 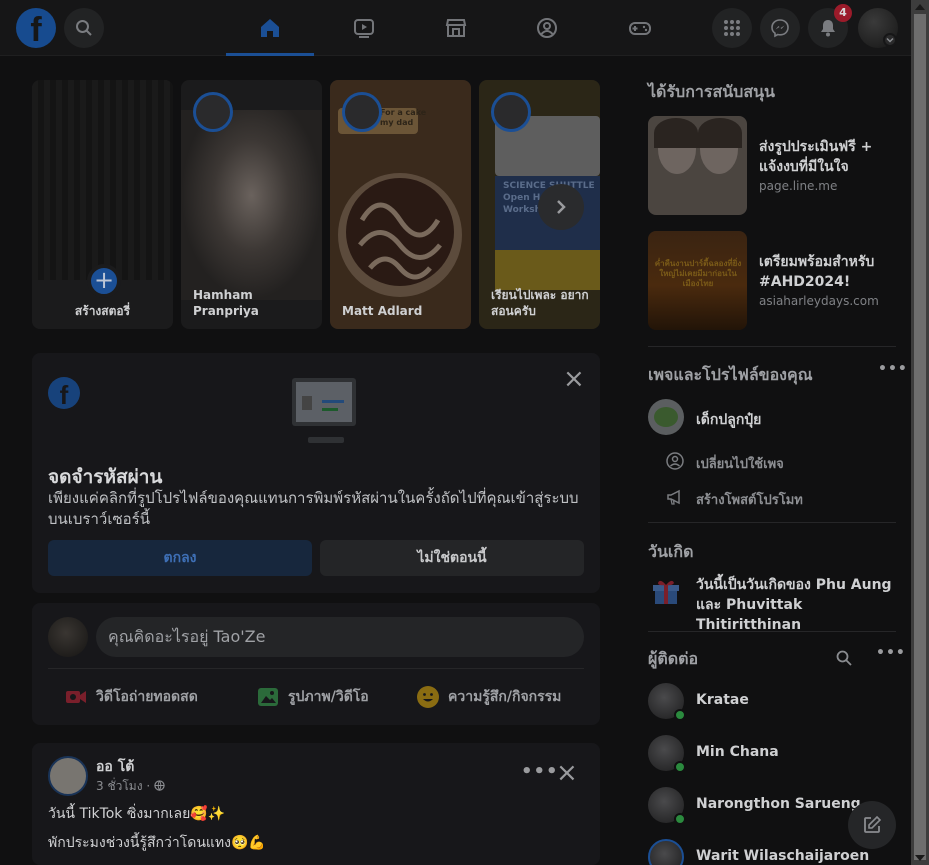 What do you see at coordinates (115, 767) in the screenshot?
I see `post-author: ออ โต้` at bounding box center [115, 767].